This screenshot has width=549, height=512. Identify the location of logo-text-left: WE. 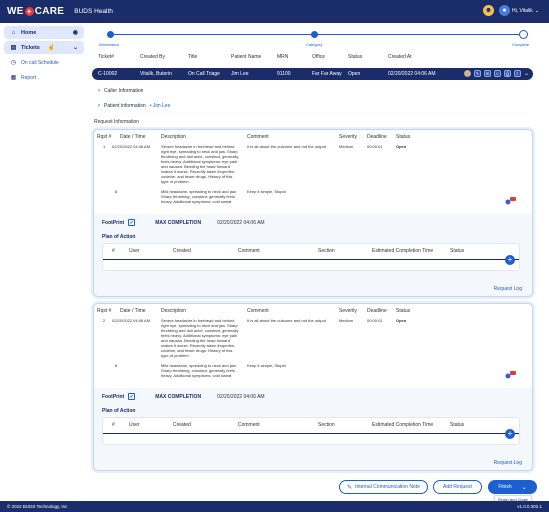
(15, 11).